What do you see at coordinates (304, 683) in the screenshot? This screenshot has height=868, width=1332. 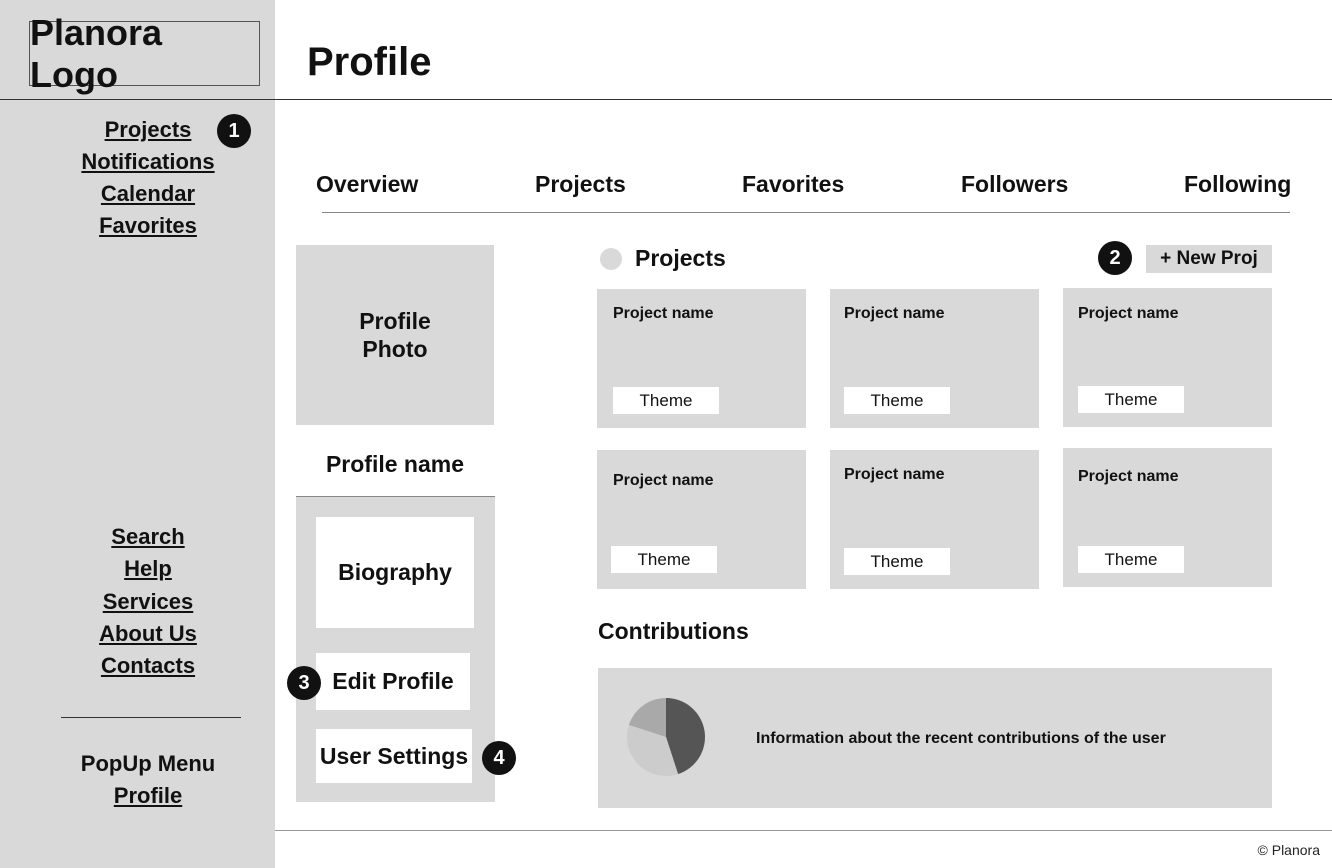 I see `annotation-marker-3: 3` at bounding box center [304, 683].